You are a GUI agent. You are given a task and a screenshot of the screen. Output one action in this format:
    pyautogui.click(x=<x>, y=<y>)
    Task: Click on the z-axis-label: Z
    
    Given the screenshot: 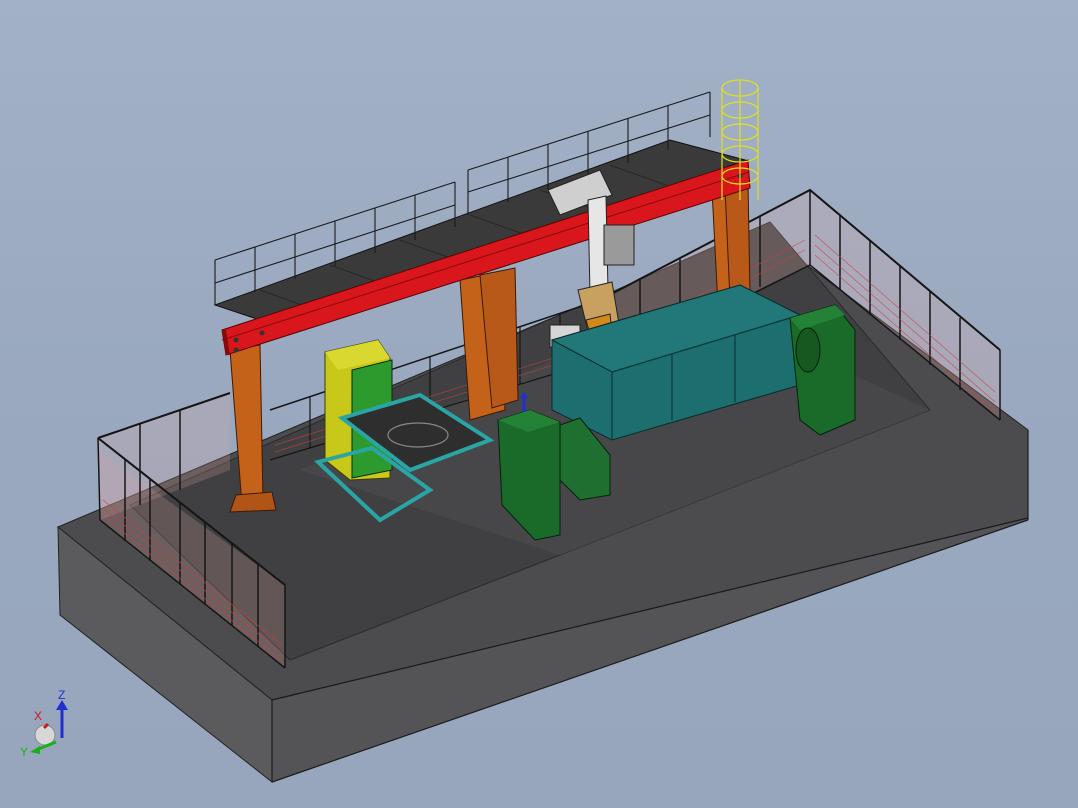 What is the action you would take?
    pyautogui.click(x=61, y=696)
    